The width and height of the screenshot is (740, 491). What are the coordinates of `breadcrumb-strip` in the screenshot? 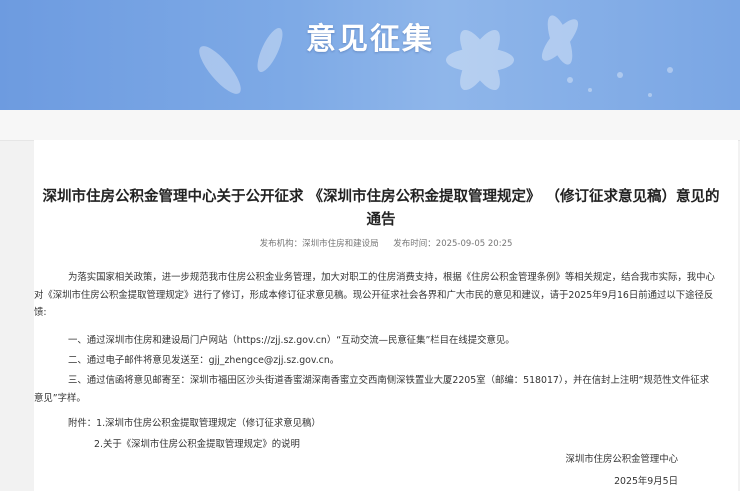 It's located at (370, 125).